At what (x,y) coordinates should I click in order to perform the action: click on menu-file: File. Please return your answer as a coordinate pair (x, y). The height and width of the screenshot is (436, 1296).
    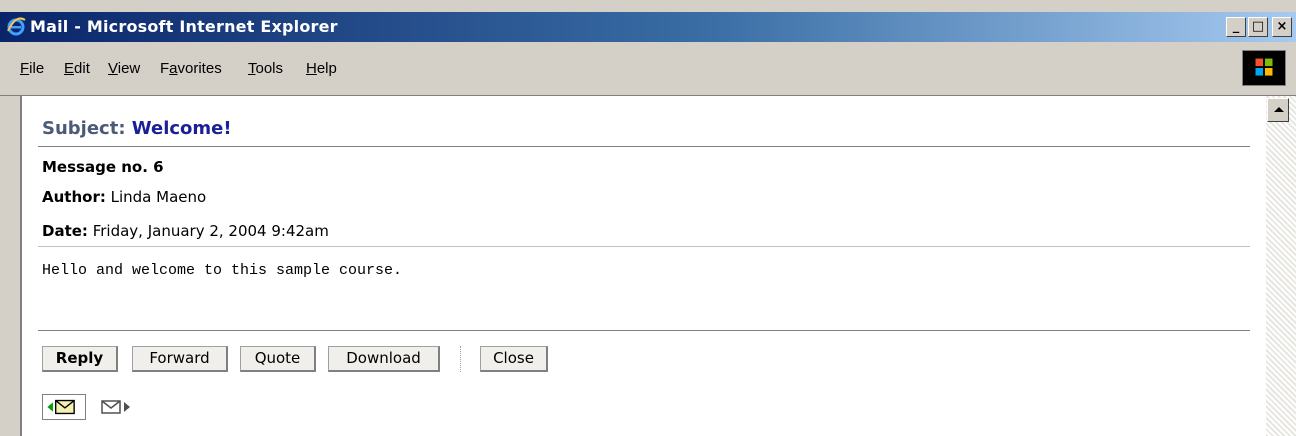
    Looking at the image, I should click on (32, 68).